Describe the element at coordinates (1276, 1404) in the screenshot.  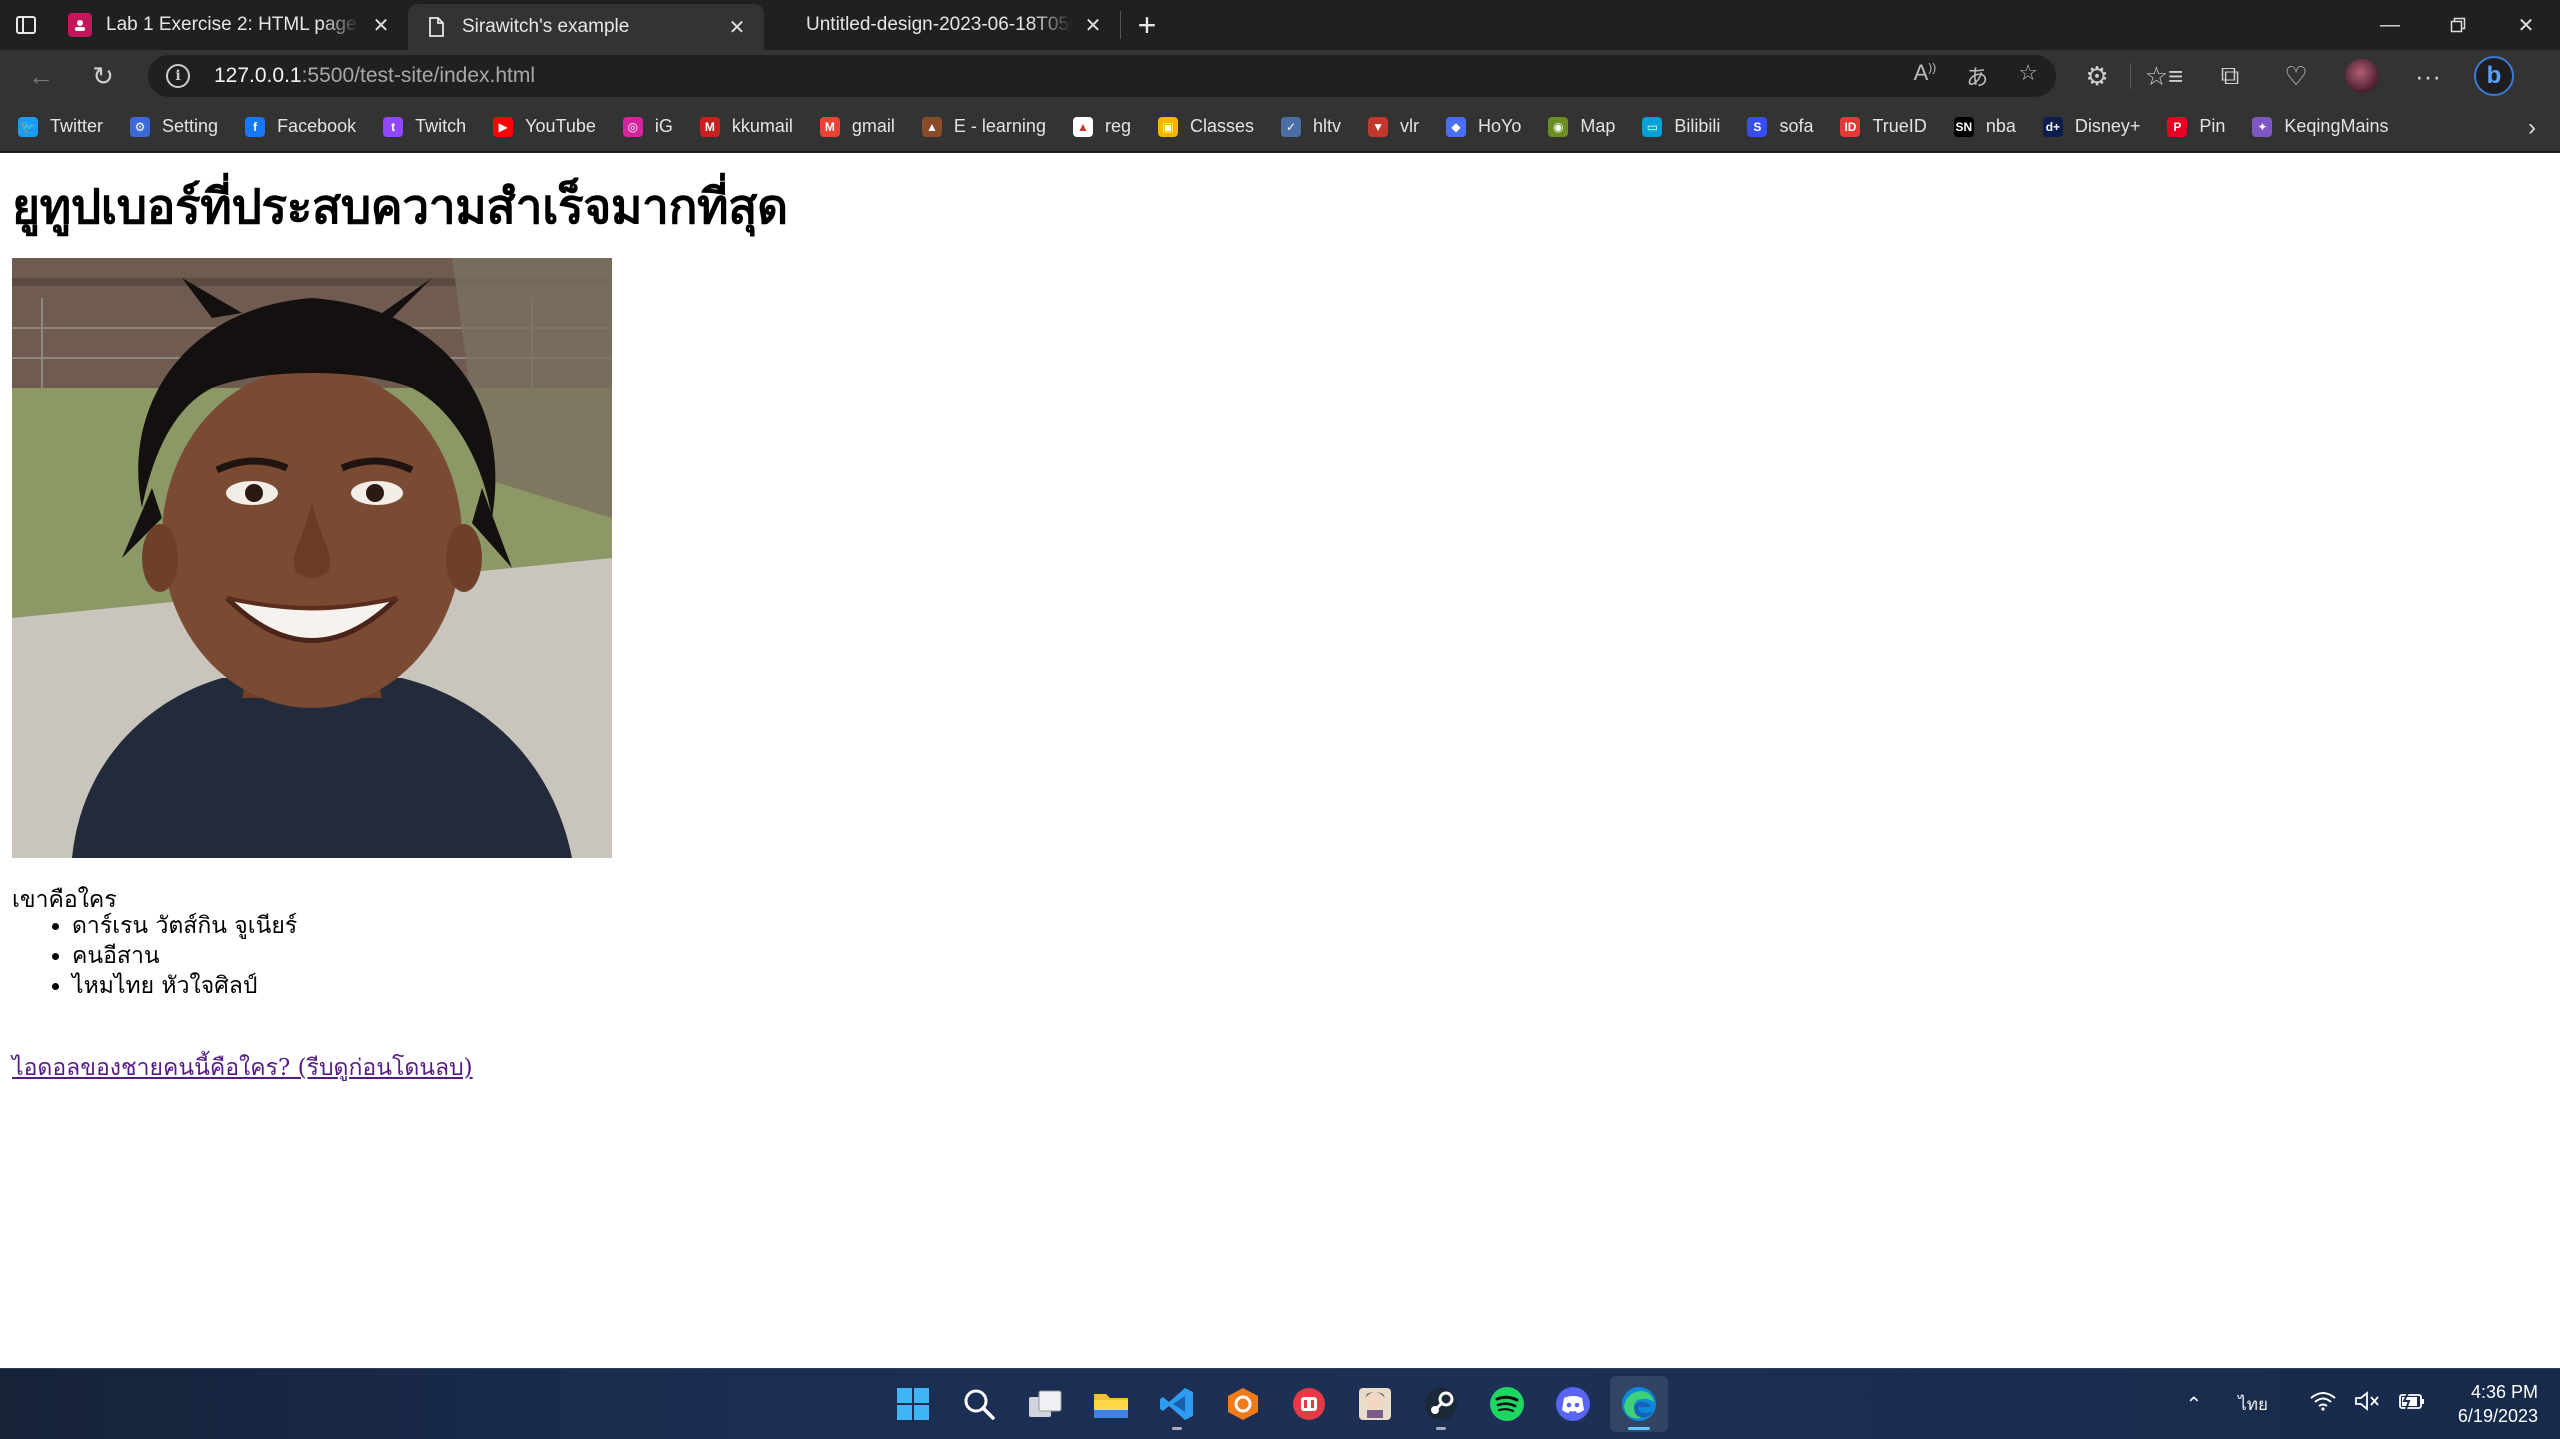
I see `taskbar-apps` at that location.